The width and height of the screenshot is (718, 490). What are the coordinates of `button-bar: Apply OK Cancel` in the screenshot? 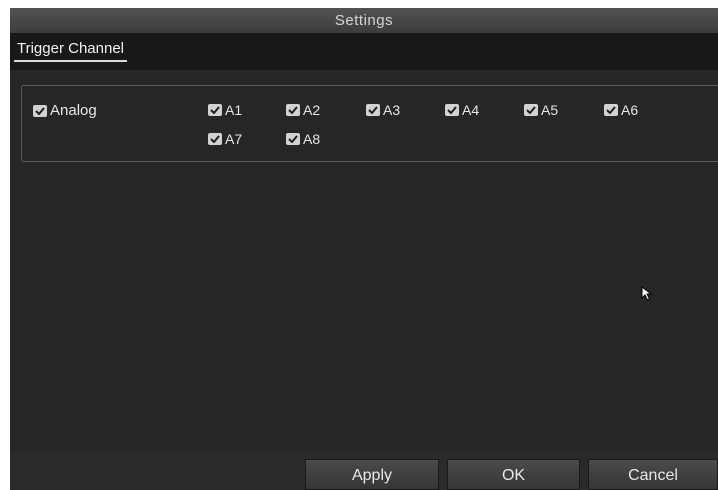 It's located at (364, 470).